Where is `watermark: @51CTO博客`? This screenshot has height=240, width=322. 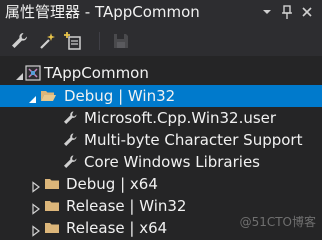 watermark: @51CTO博客 is located at coordinates (277, 222).